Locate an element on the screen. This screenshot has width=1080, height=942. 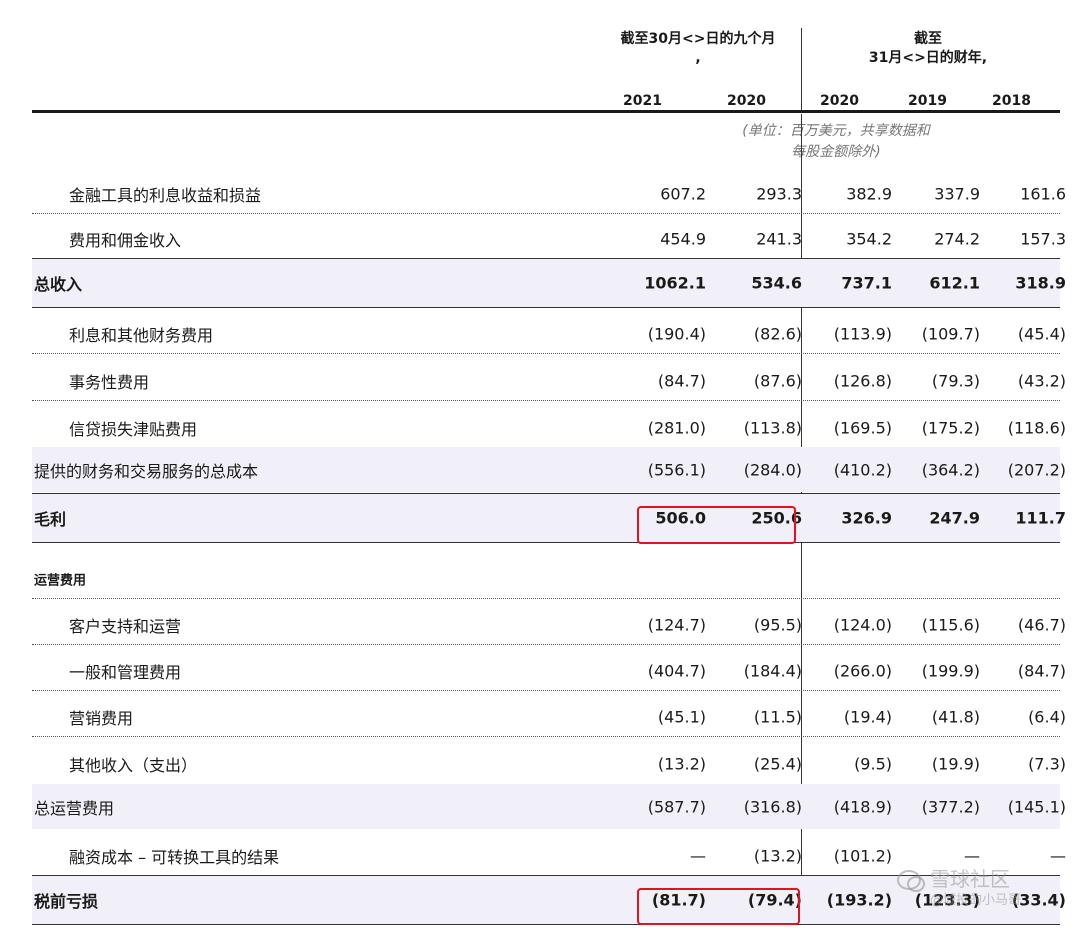
cell-value: (316.8) is located at coordinates (772, 806).